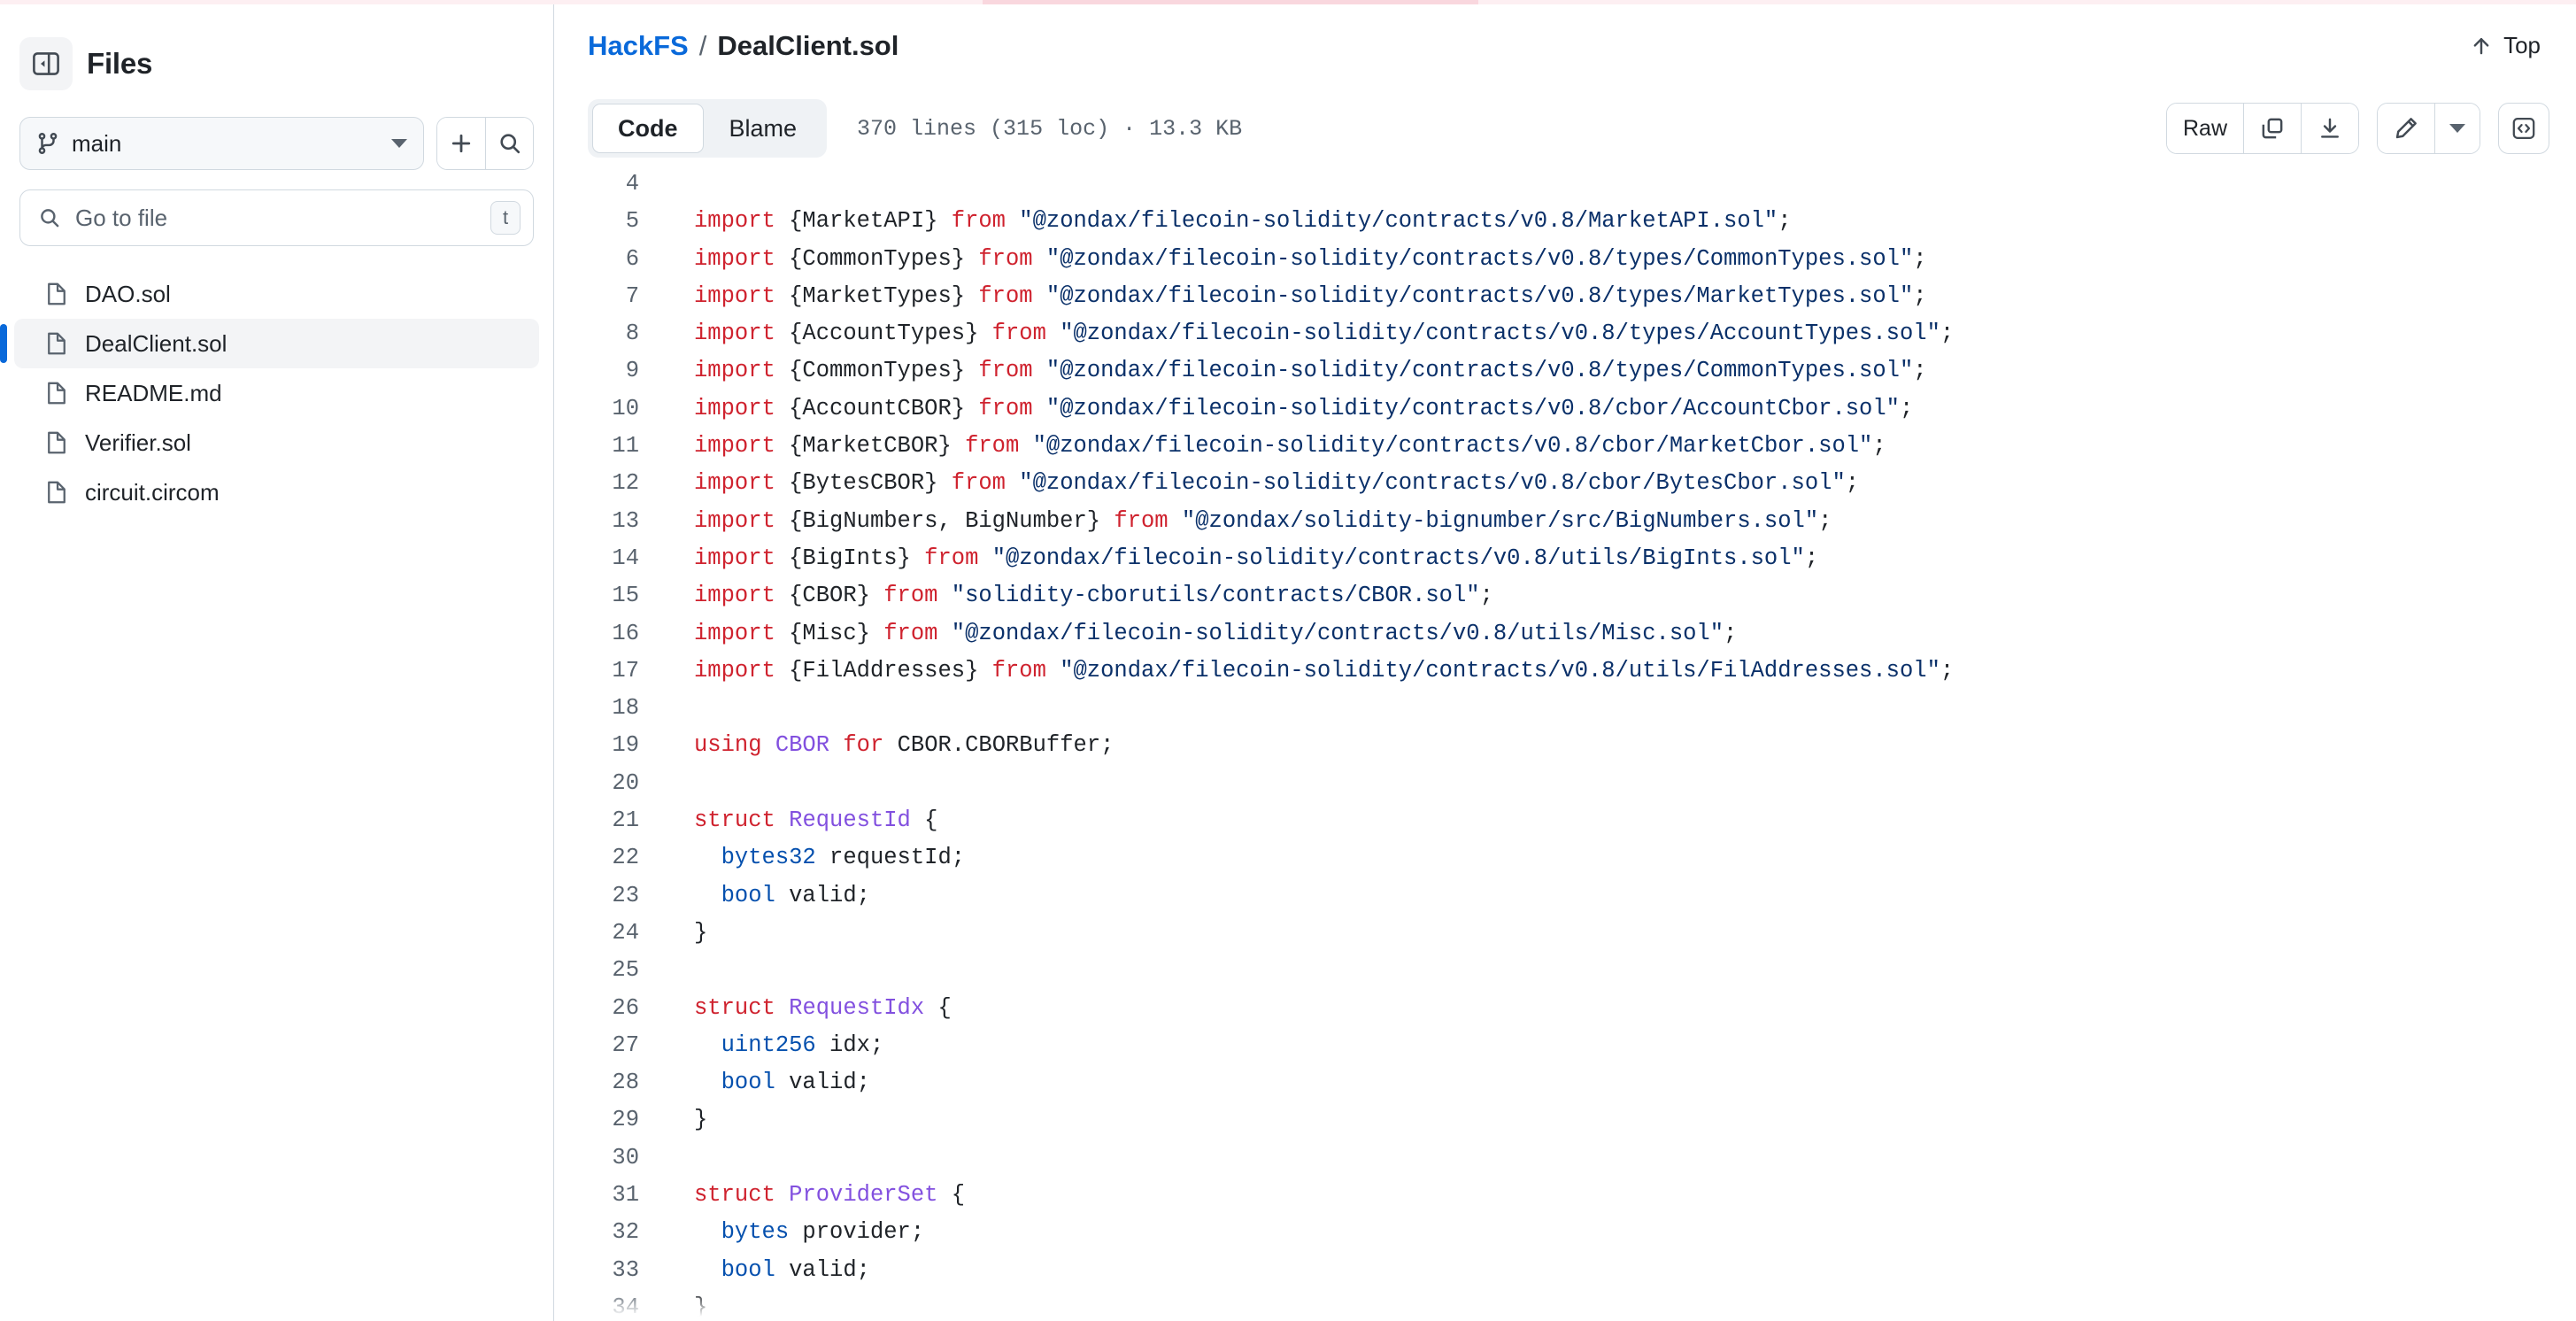 Image resolution: width=2576 pixels, height=1321 pixels. What do you see at coordinates (276, 393) in the screenshot?
I see `file-list-item: README.md` at bounding box center [276, 393].